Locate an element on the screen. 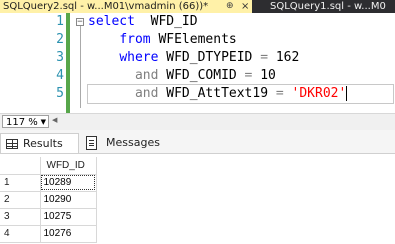 Image resolution: width=395 pixels, height=244 pixels. zoom-dropdown: 117 % ▼ is located at coordinates (25, 121).